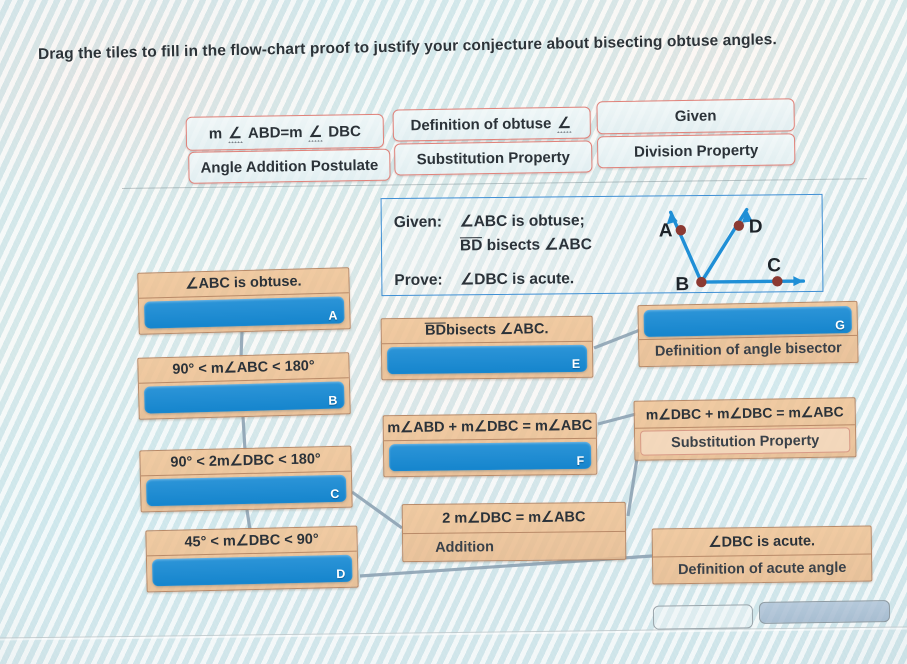  I want to click on box-e-statement: BD bisects ∠ABC., so click(486, 330).